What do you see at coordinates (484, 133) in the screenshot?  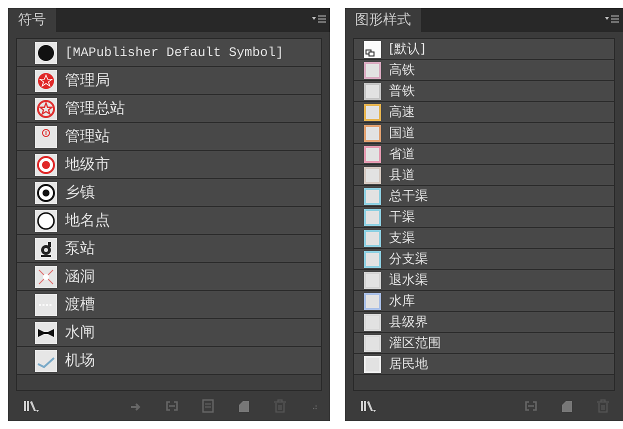 I see `style-row: 国道` at bounding box center [484, 133].